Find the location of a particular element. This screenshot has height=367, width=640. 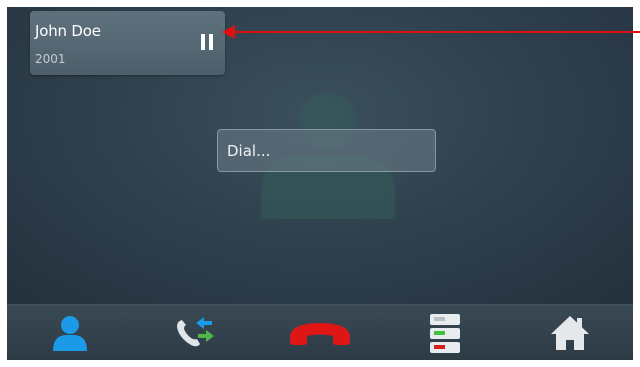

home-button is located at coordinates (569, 332).